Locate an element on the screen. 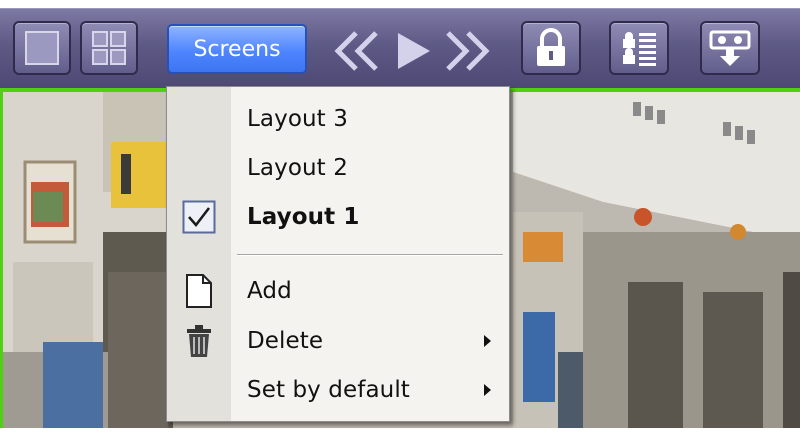 The width and height of the screenshot is (800, 435). menu-separator is located at coordinates (370, 255).